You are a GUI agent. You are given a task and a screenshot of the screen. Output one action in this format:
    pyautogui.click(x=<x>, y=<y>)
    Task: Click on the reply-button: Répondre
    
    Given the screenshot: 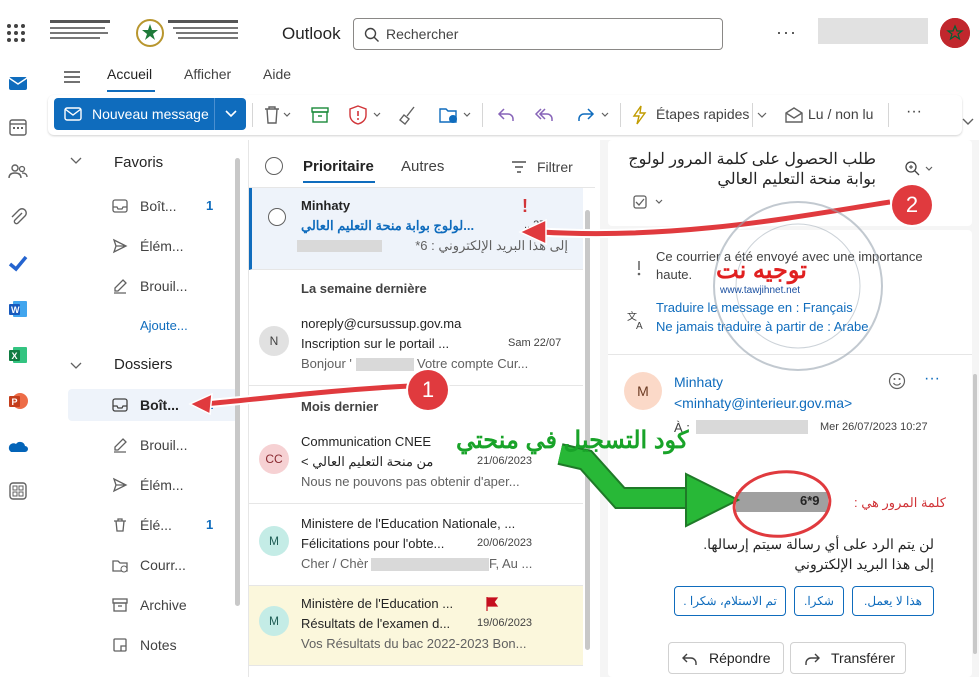 What is the action you would take?
    pyautogui.click(x=726, y=658)
    